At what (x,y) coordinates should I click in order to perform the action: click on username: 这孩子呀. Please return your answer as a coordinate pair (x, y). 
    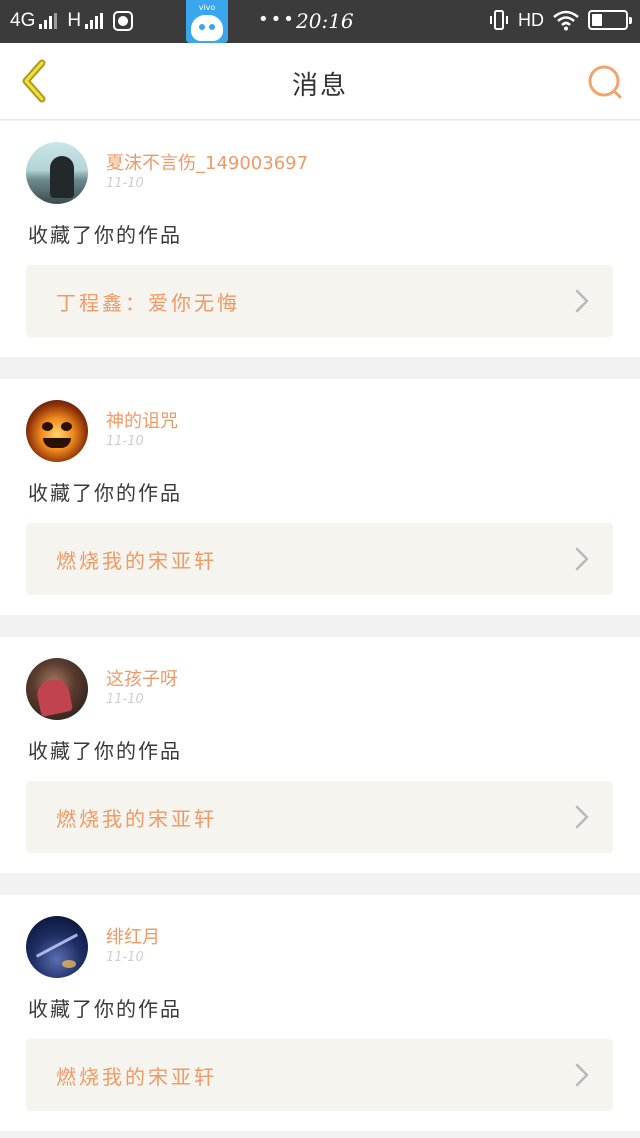
    Looking at the image, I should click on (142, 678).